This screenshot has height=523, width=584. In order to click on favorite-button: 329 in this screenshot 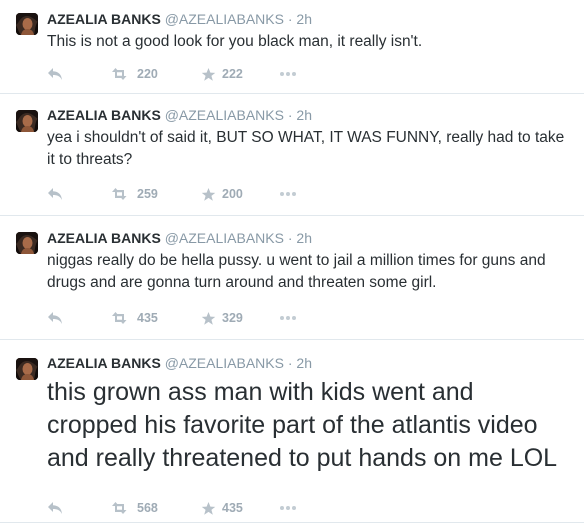, I will do `click(240, 318)`.